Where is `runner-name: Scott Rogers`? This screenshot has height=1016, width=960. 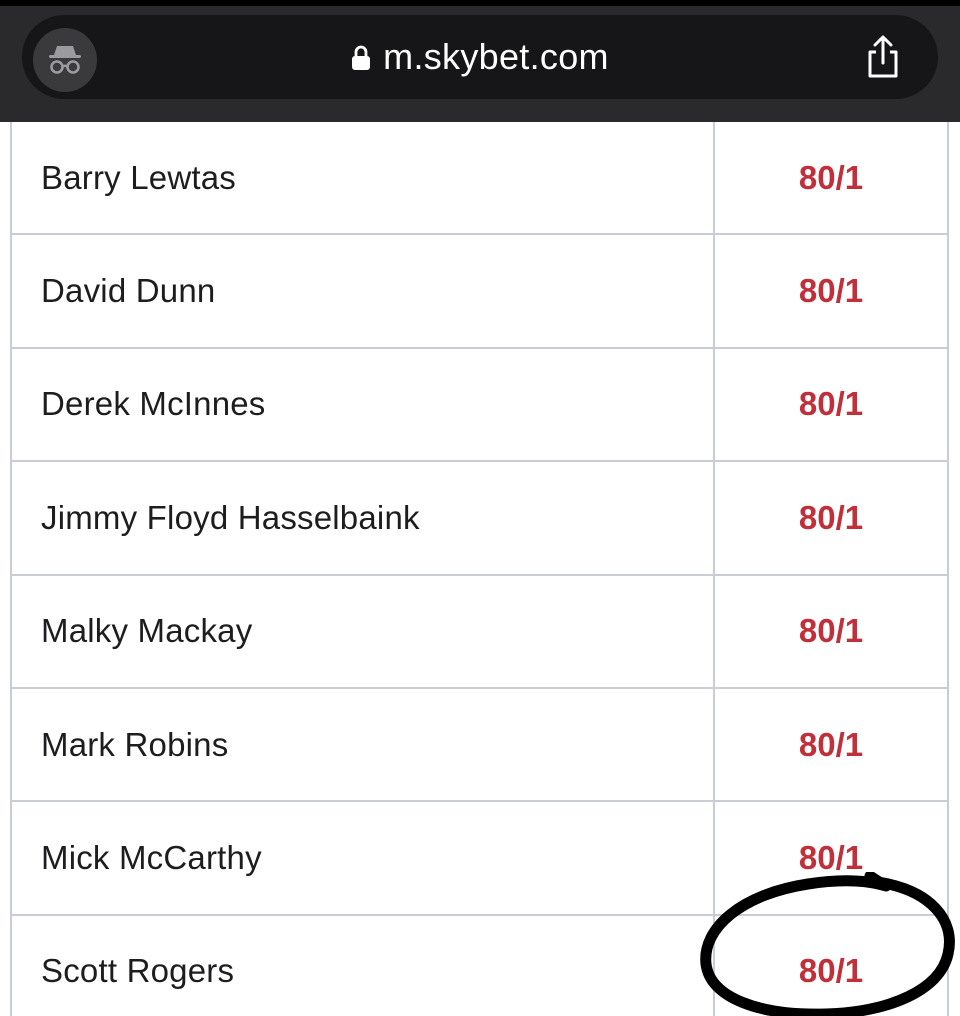 runner-name: Scott Rogers is located at coordinates (363, 965).